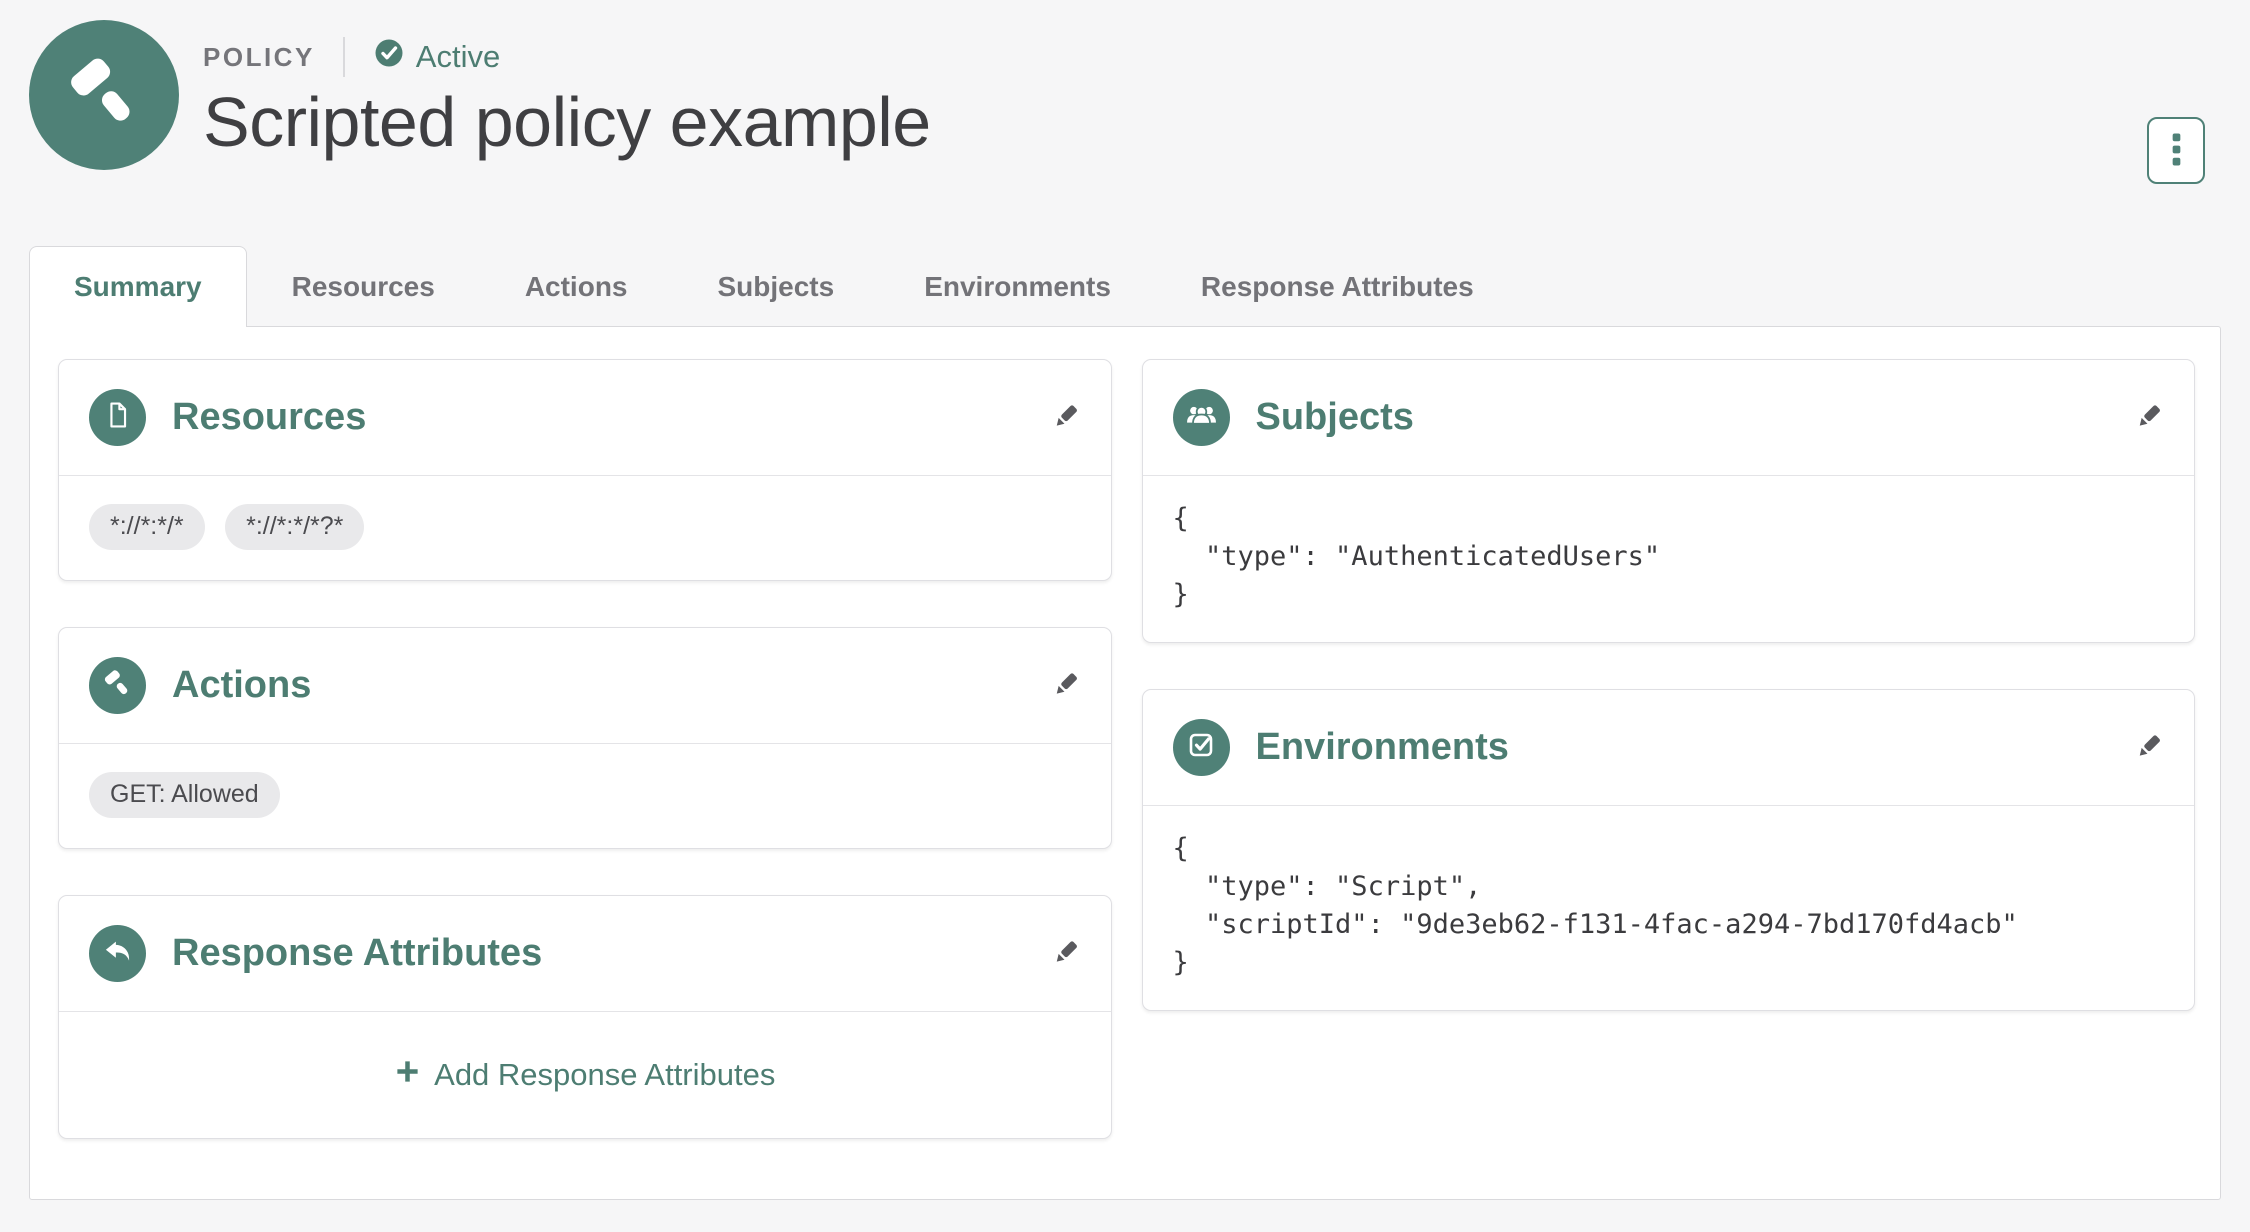 This screenshot has width=2250, height=1232. Describe the element at coordinates (147, 527) in the screenshot. I see `resource-tag: *://*:*/*` at that location.